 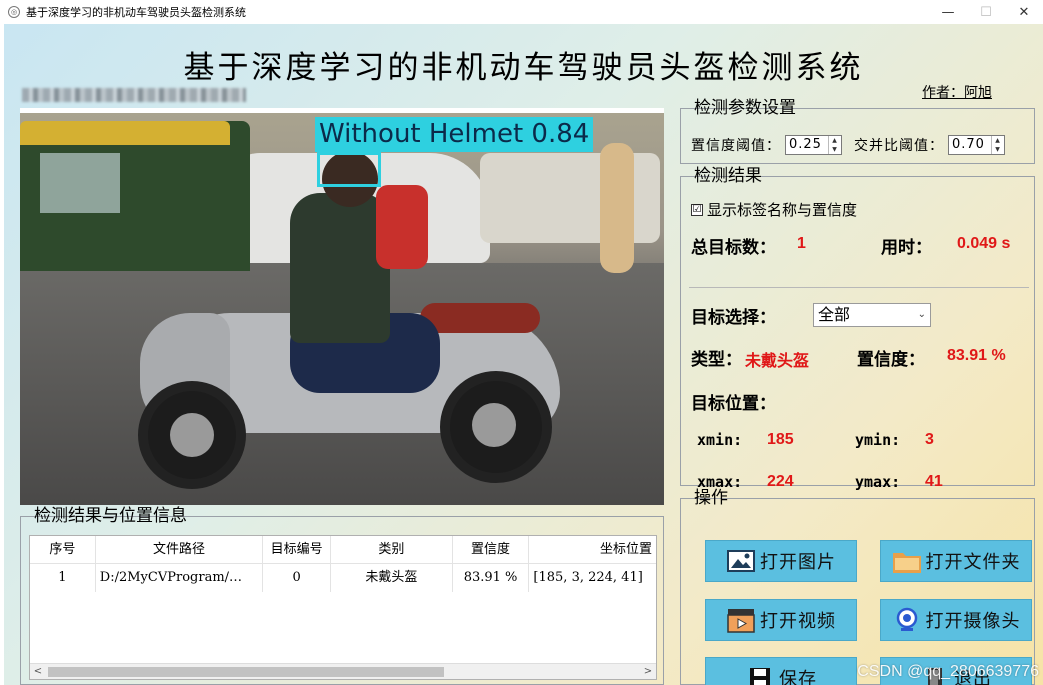 What do you see at coordinates (1024, 12) in the screenshot?
I see `close-button: ✕` at bounding box center [1024, 12].